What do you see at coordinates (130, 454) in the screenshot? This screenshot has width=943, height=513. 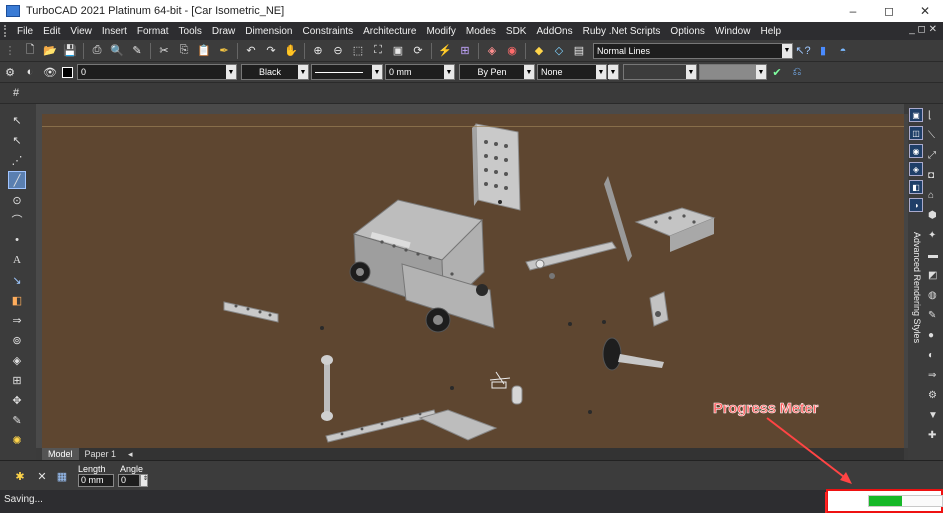 I see `scroll-left-icon: ◂` at bounding box center [130, 454].